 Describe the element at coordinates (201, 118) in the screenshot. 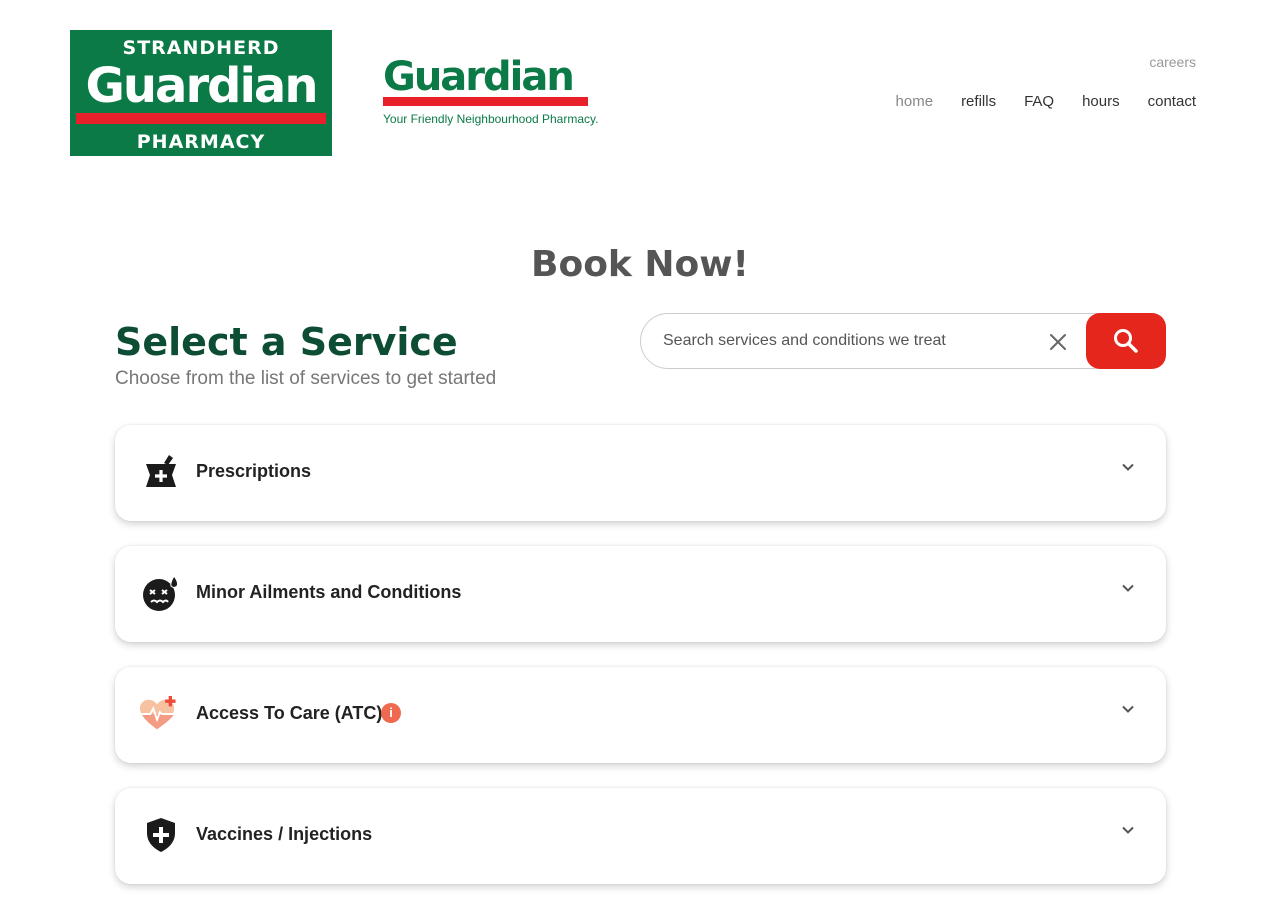

I see `logo-red-bar` at that location.